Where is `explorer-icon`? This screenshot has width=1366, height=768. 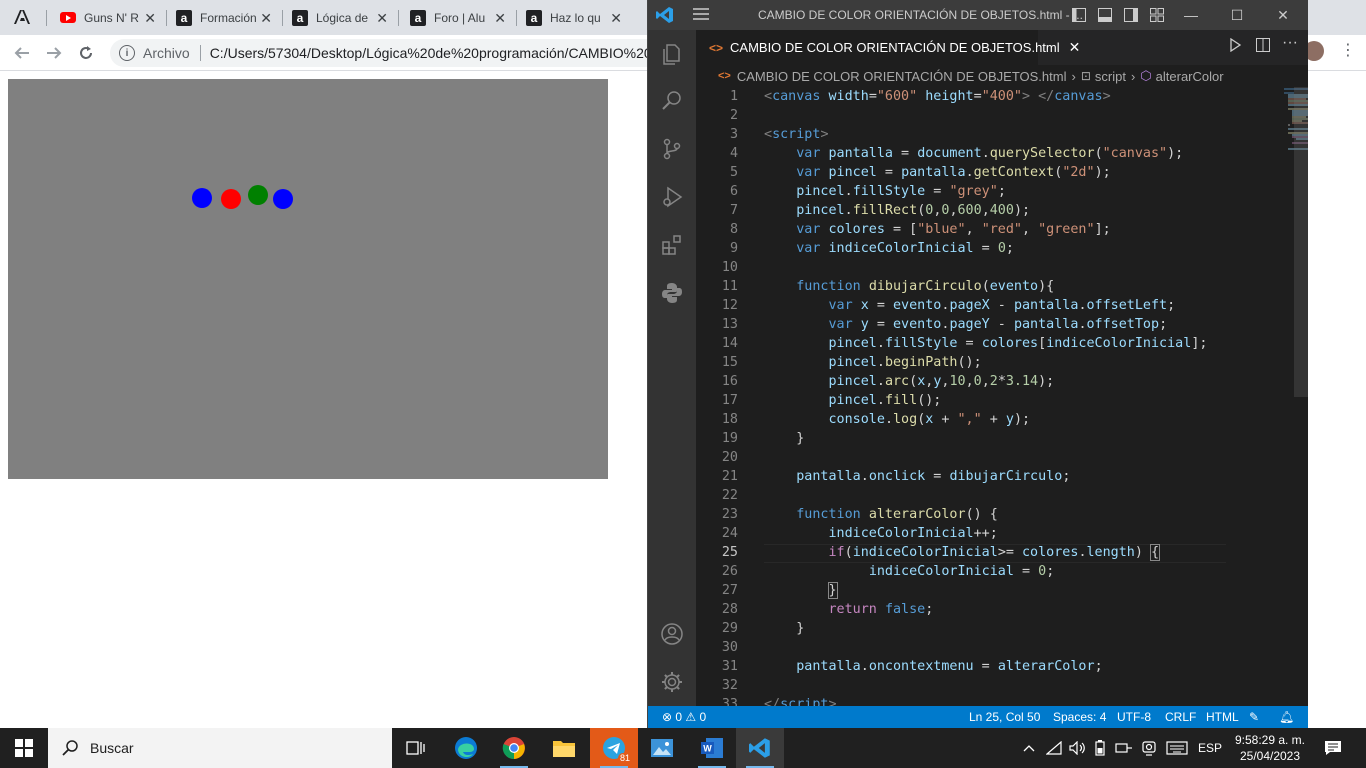 explorer-icon is located at coordinates (672, 54).